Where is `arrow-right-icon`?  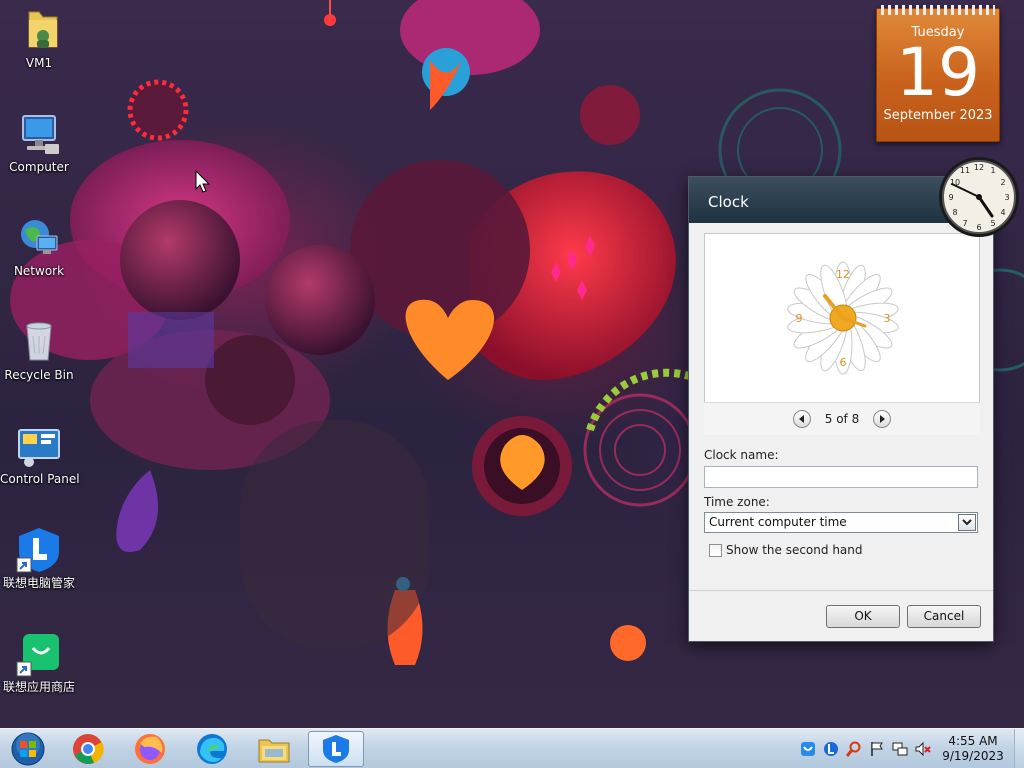
arrow-right-icon is located at coordinates (883, 419).